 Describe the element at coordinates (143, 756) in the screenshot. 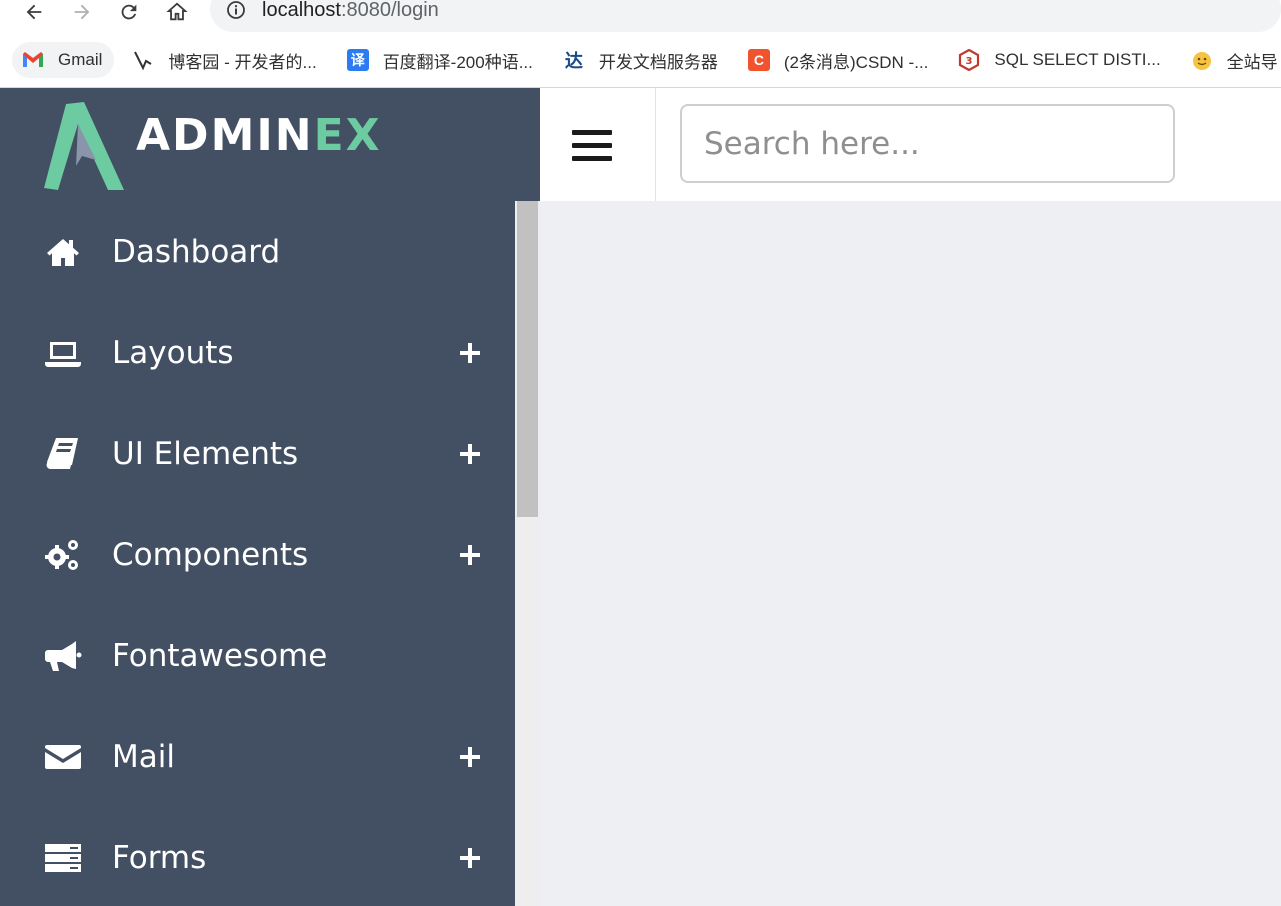

I see `sidebar-item-label: Mail` at that location.